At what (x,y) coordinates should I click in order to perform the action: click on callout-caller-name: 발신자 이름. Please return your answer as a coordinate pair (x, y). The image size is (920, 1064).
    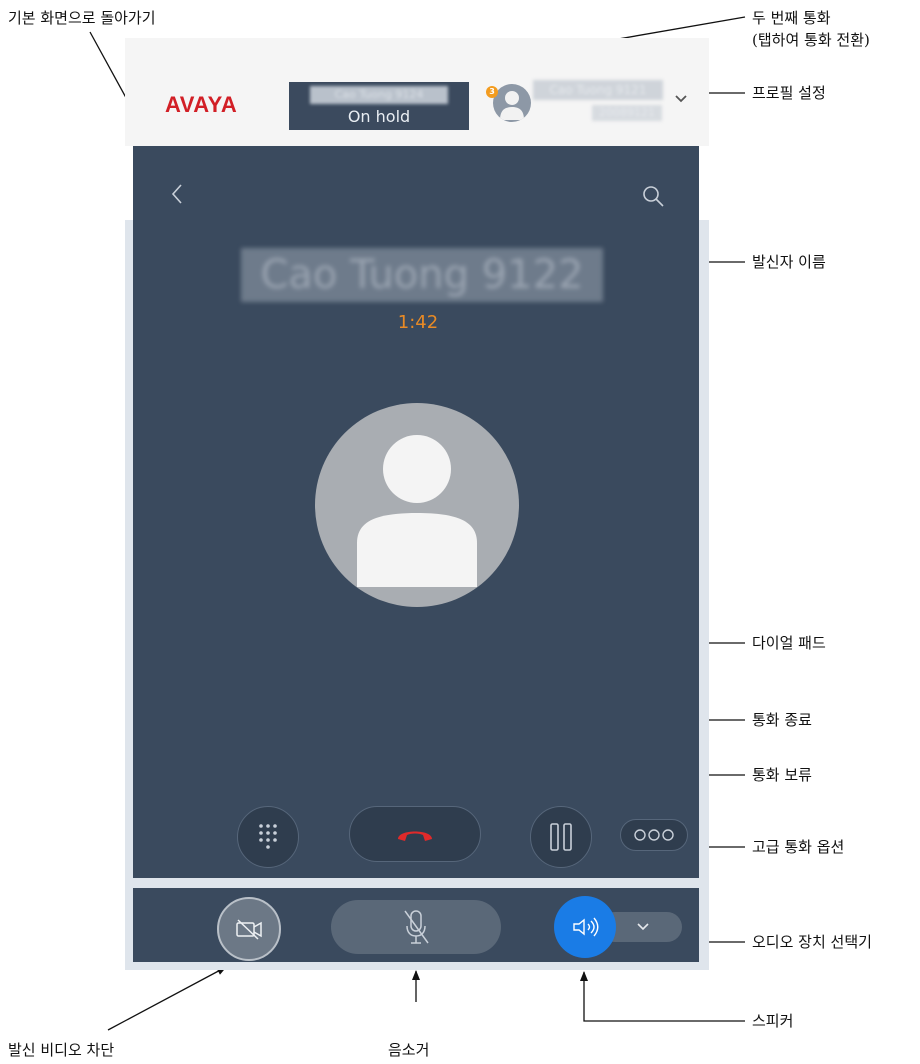
    Looking at the image, I should click on (789, 262).